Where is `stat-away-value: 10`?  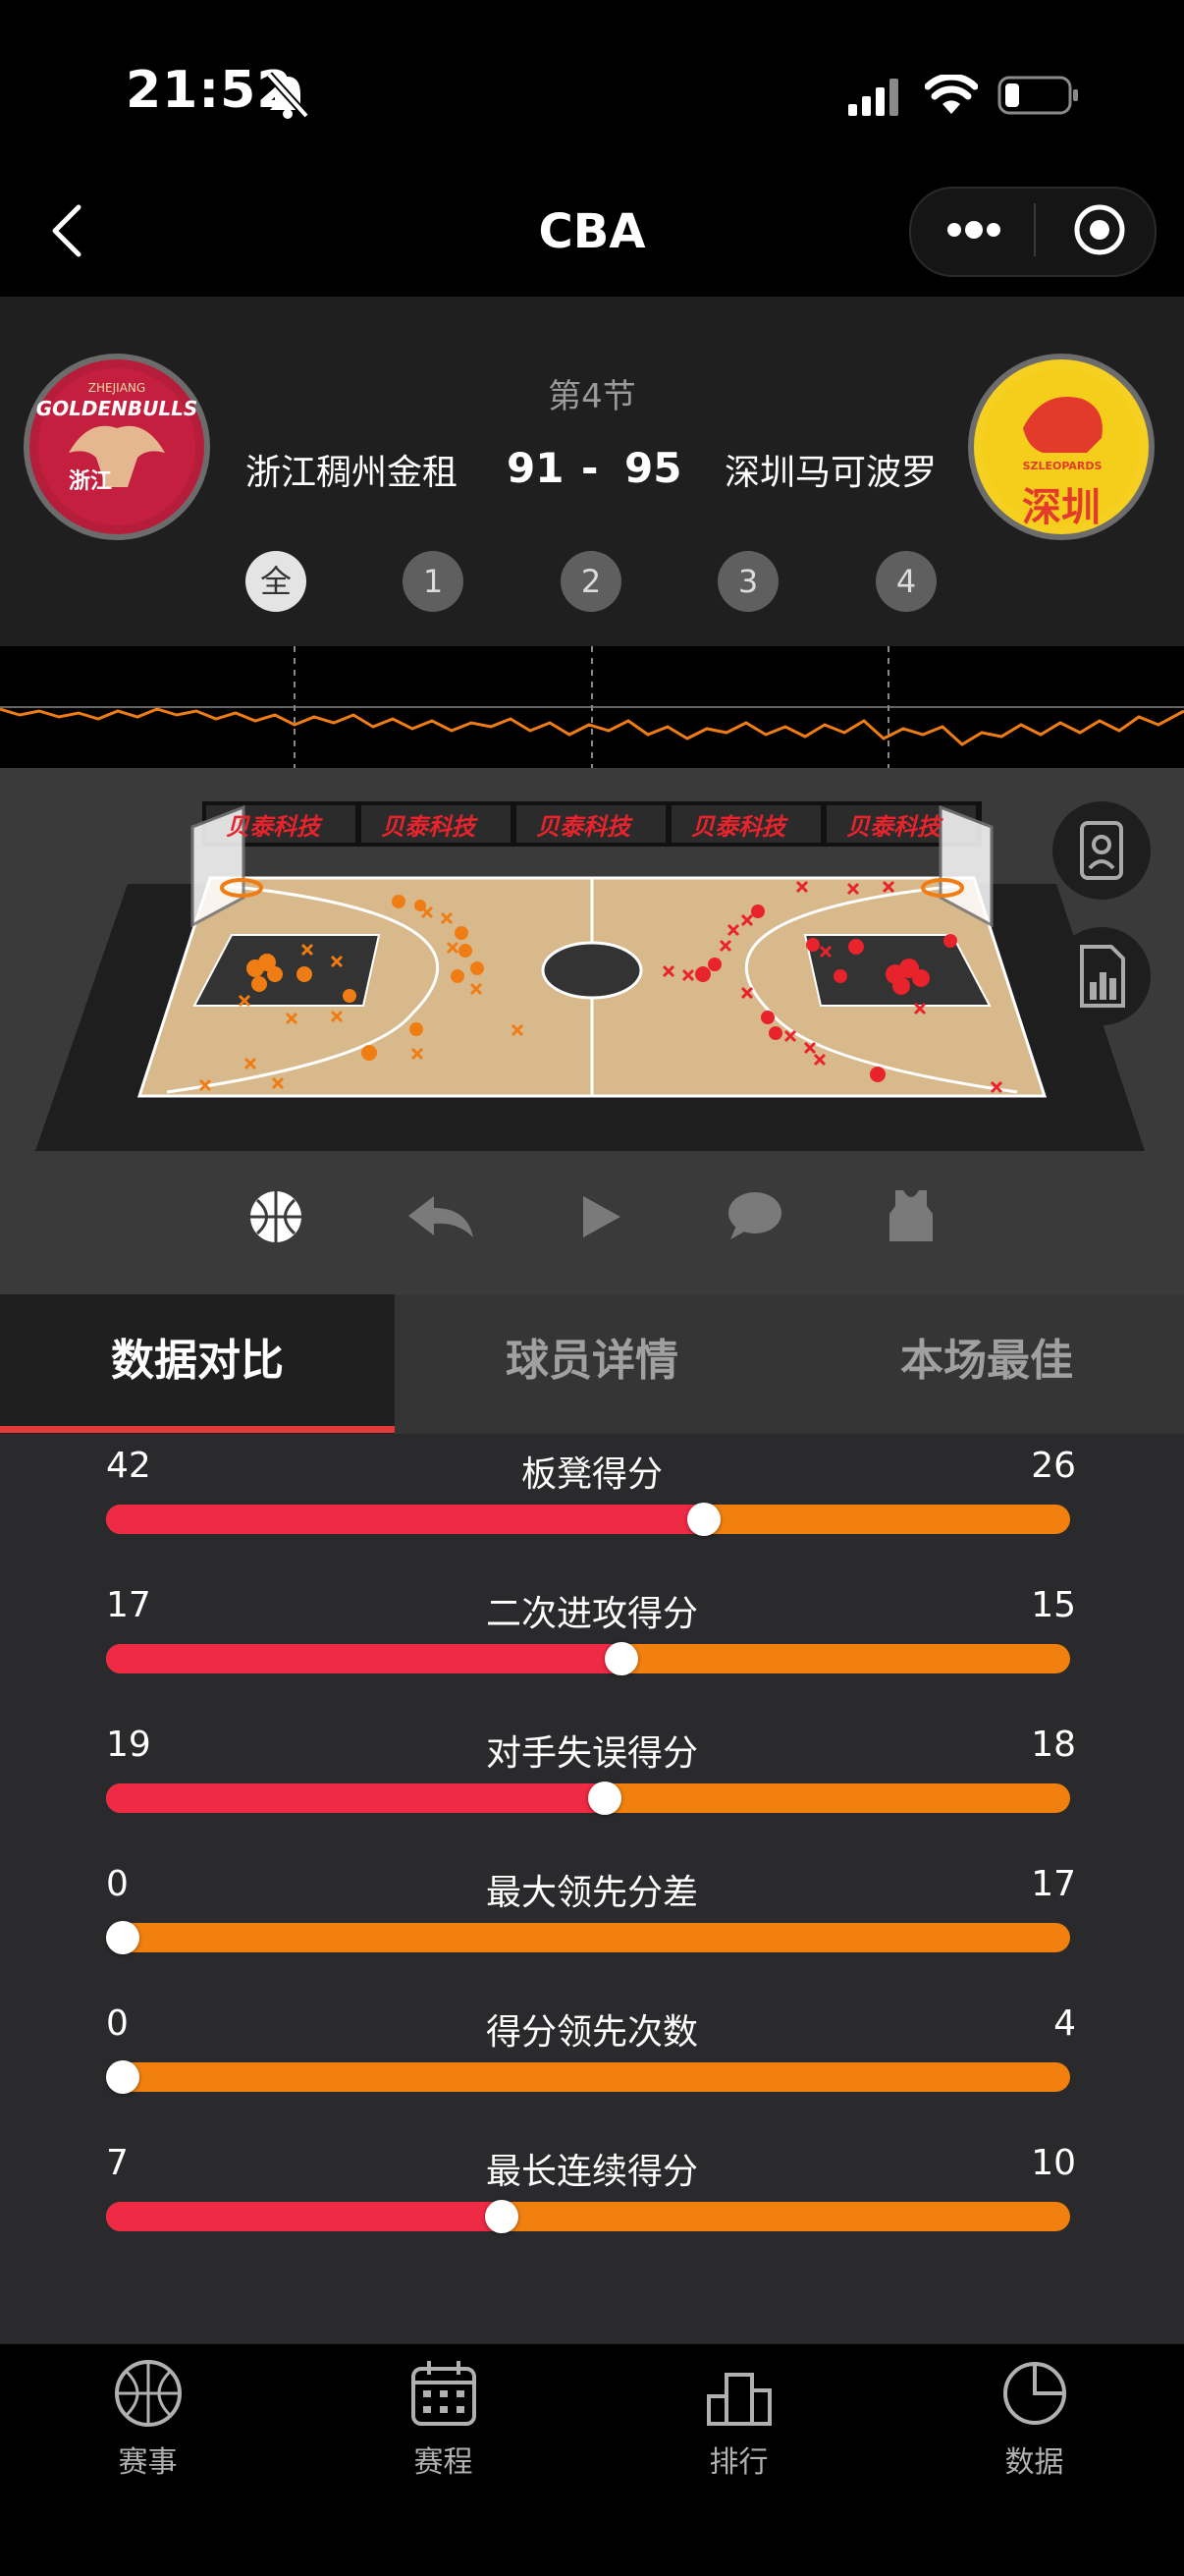 stat-away-value: 10 is located at coordinates (1053, 2163).